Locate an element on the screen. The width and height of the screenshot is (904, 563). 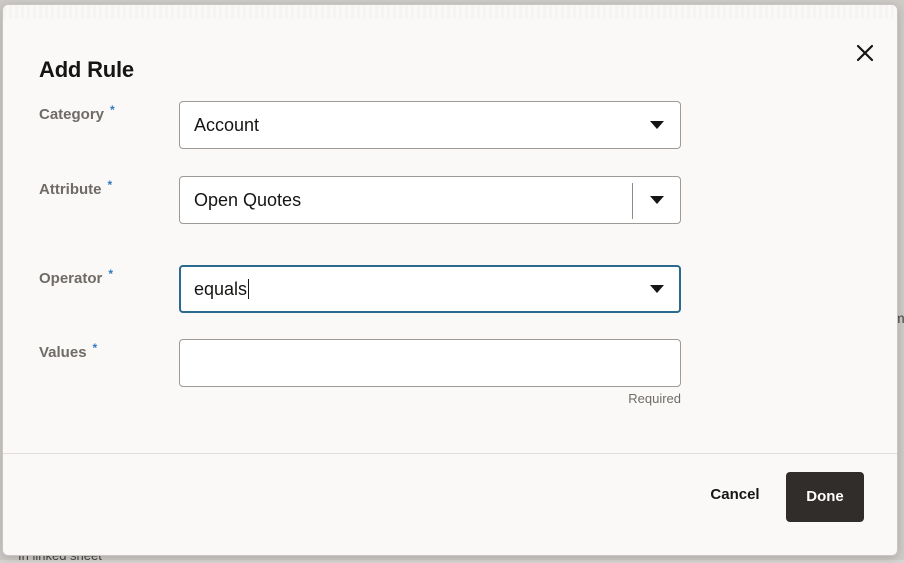
close-icon is located at coordinates (865, 53).